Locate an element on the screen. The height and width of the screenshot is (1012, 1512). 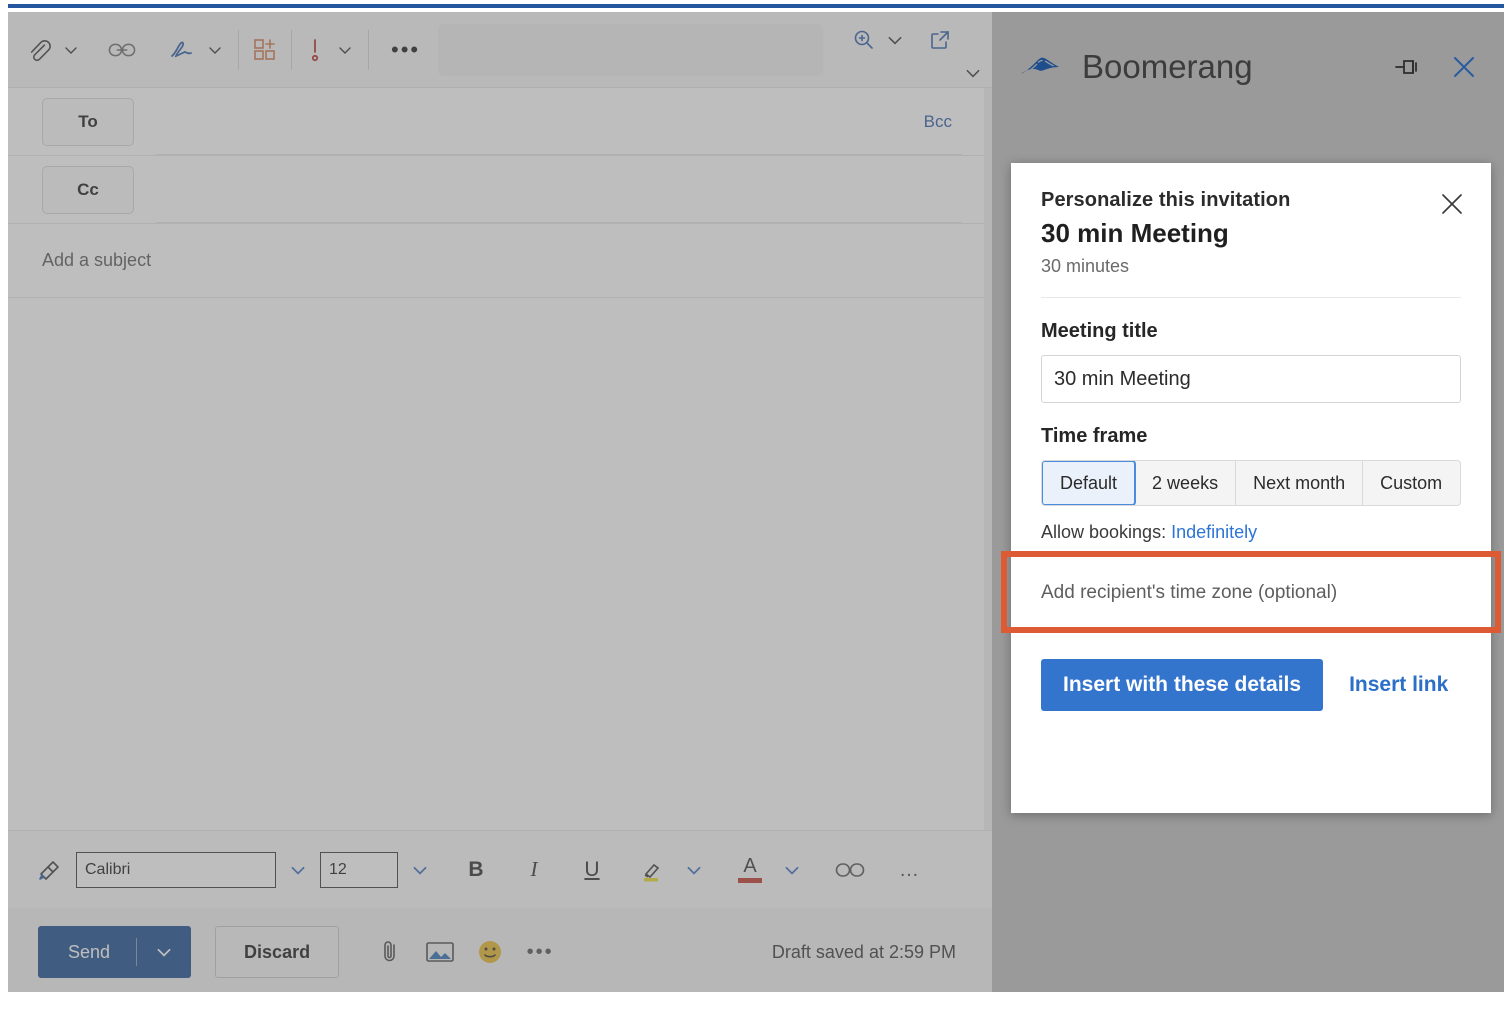
boomerang-brand: Boomerang is located at coordinates (1136, 67).